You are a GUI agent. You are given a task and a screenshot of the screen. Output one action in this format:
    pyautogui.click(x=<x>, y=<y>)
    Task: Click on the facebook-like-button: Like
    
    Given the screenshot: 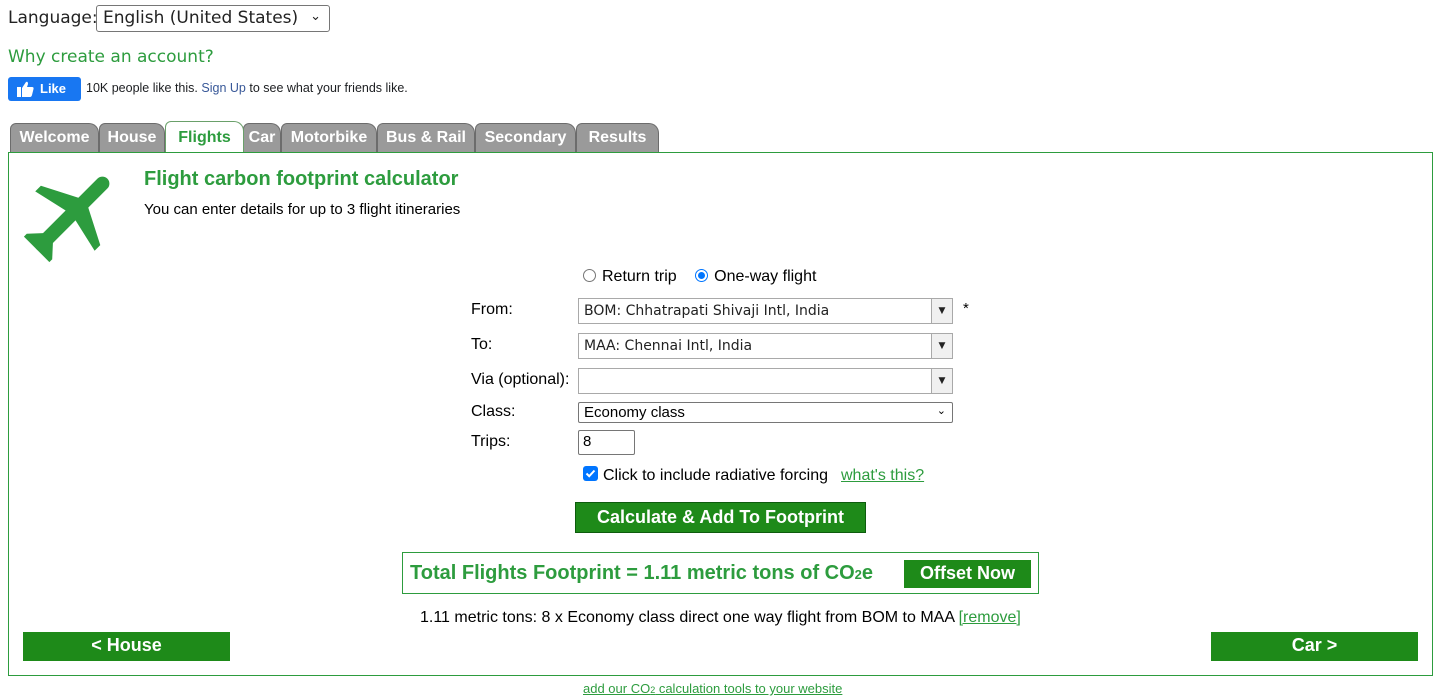 What is the action you would take?
    pyautogui.click(x=44, y=89)
    